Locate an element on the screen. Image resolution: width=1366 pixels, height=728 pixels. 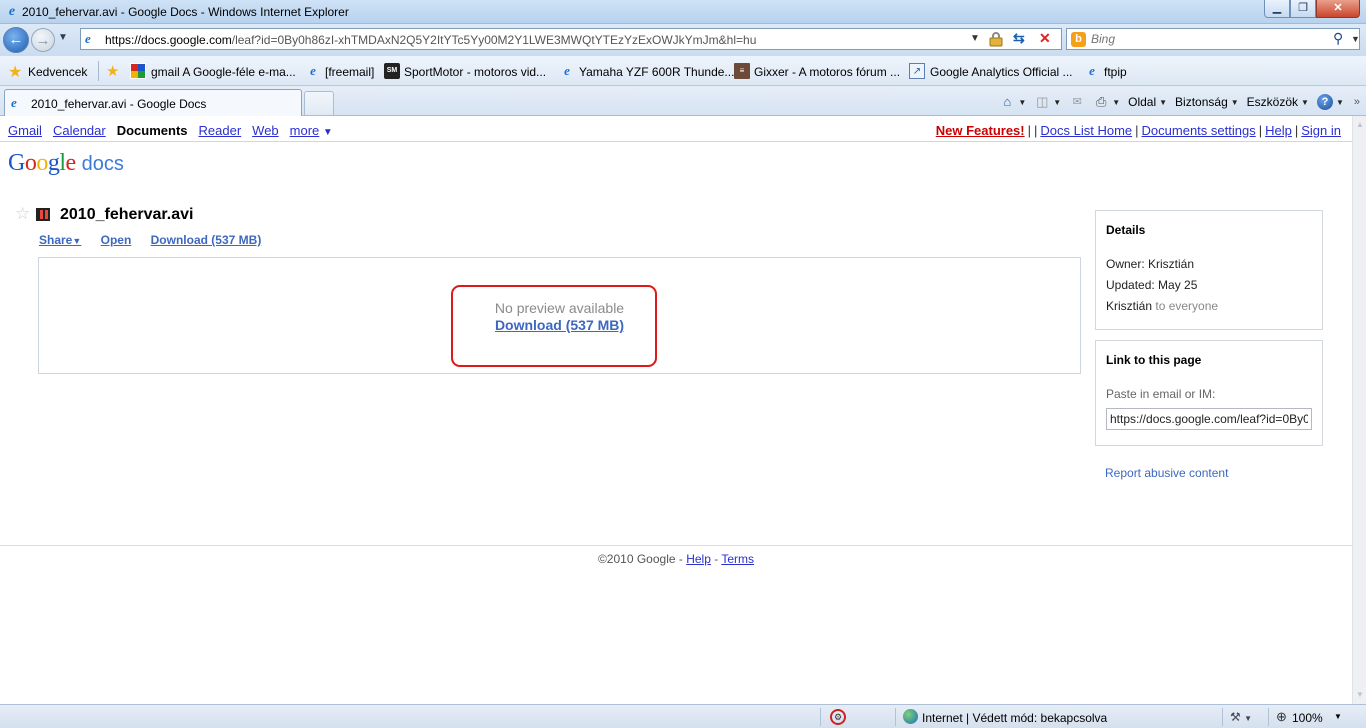
add-to-favorites-bar-icon: ★ is located at coordinates (112, 71).